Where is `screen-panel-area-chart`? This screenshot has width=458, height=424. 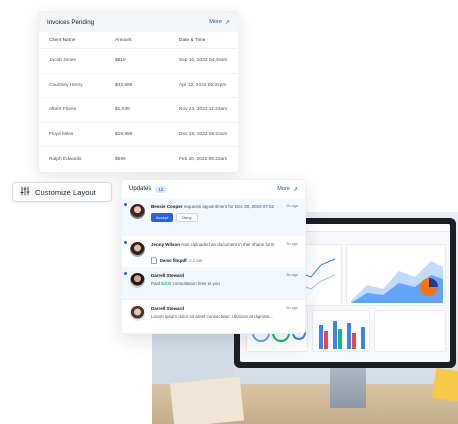
screen-panel-area-chart is located at coordinates (396, 275).